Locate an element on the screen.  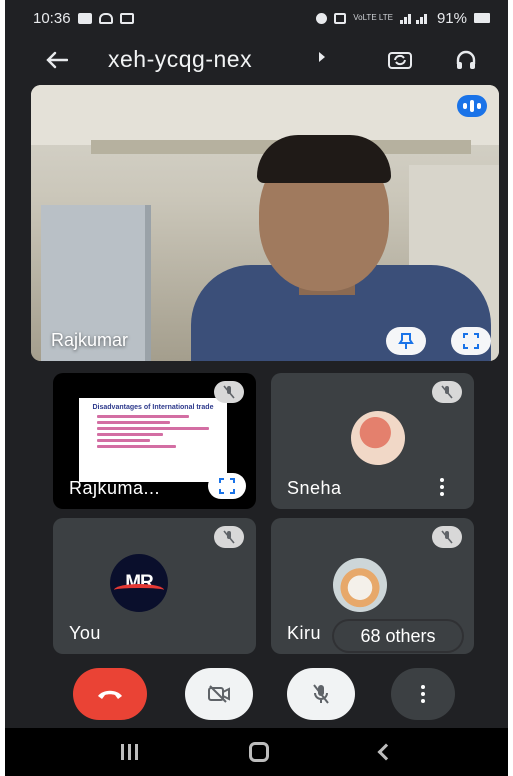
participant-name: Kiru is located at coordinates (304, 633).